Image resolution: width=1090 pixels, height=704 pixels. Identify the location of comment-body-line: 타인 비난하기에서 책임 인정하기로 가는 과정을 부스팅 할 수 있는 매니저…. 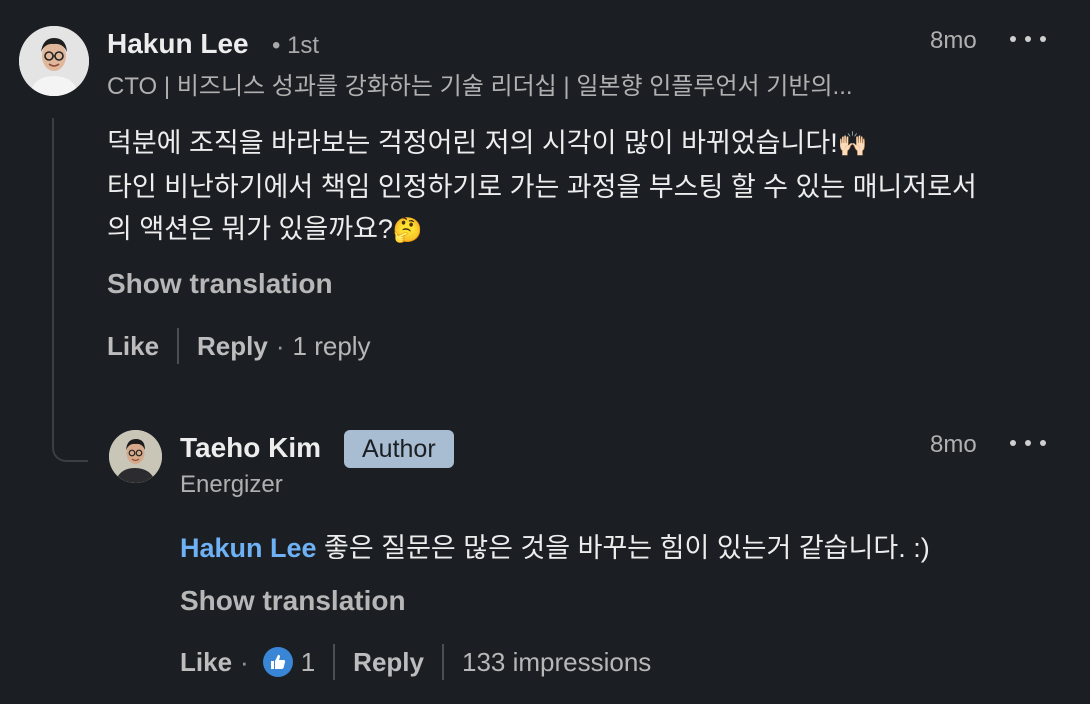
(542, 187).